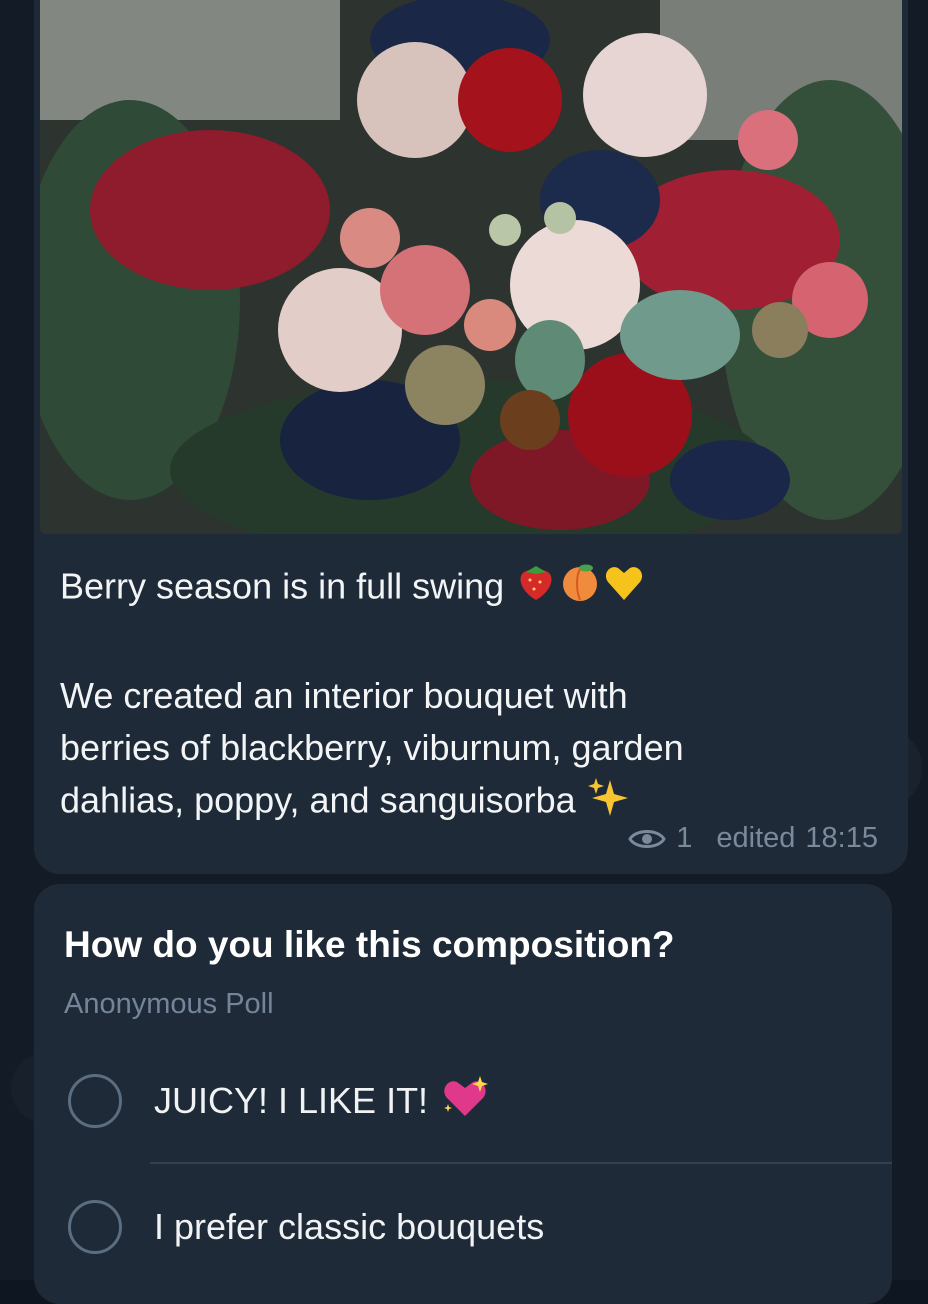  What do you see at coordinates (372, 747) in the screenshot?
I see `caption-line-3: berries of blackberry, viburnum, garden` at bounding box center [372, 747].